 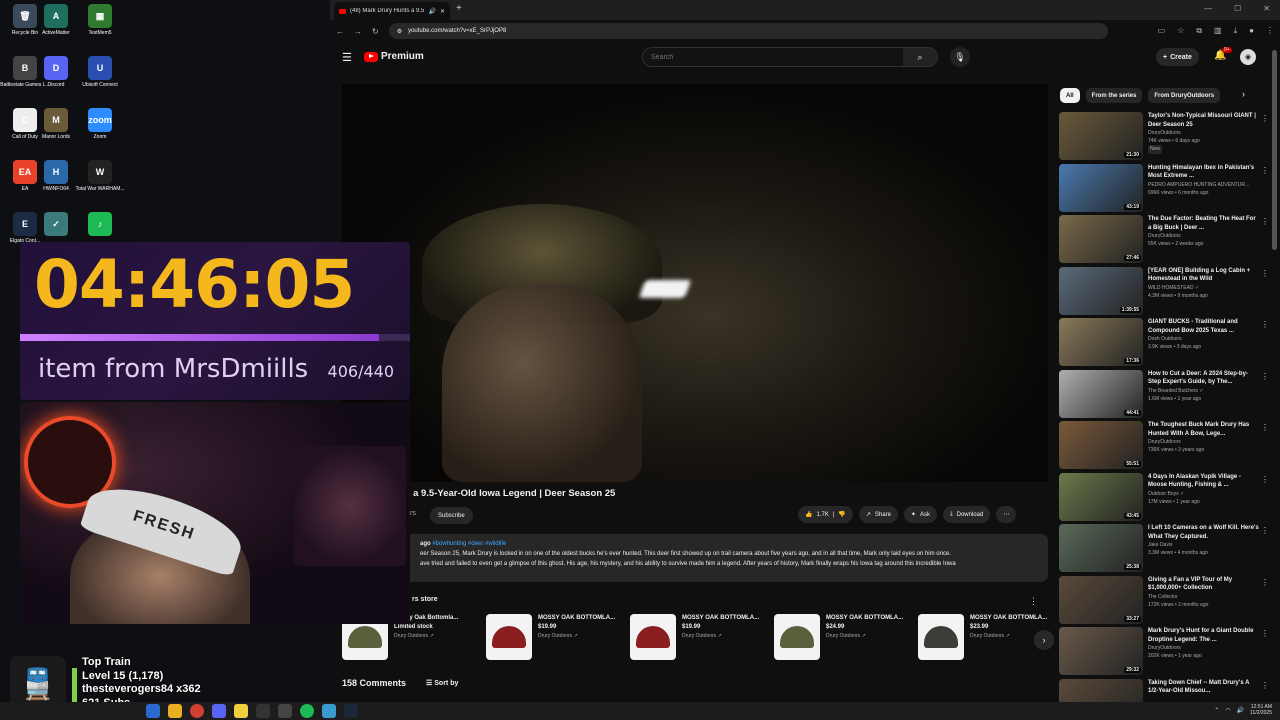 What do you see at coordinates (1101, 393) in the screenshot?
I see `video-thumbnail: 44:41` at bounding box center [1101, 393].